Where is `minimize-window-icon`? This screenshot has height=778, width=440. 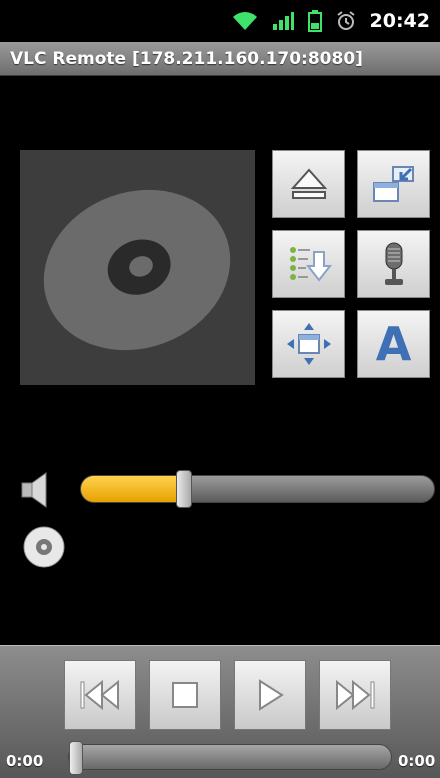
minimize-window-icon is located at coordinates (393, 184).